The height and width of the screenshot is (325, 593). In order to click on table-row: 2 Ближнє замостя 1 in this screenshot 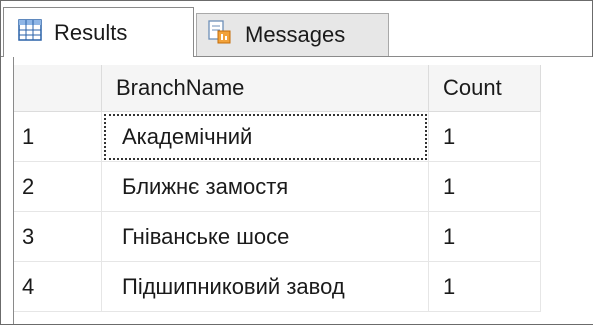, I will do `click(277, 187)`.